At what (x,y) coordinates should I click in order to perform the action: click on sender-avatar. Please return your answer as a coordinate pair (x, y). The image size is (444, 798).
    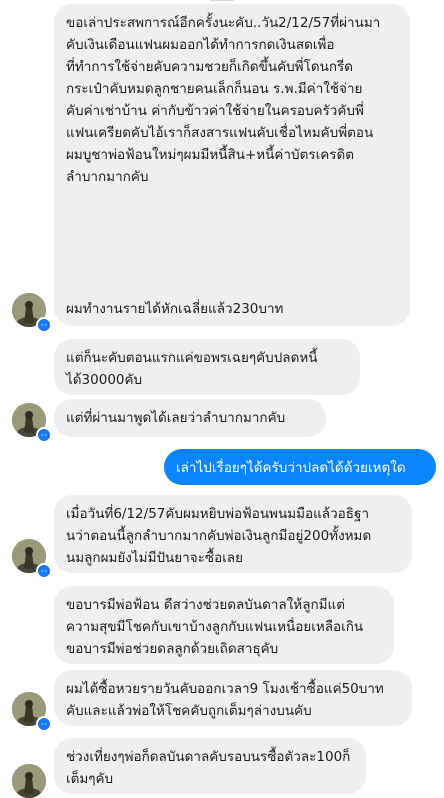
    Looking at the image, I should click on (29, 781).